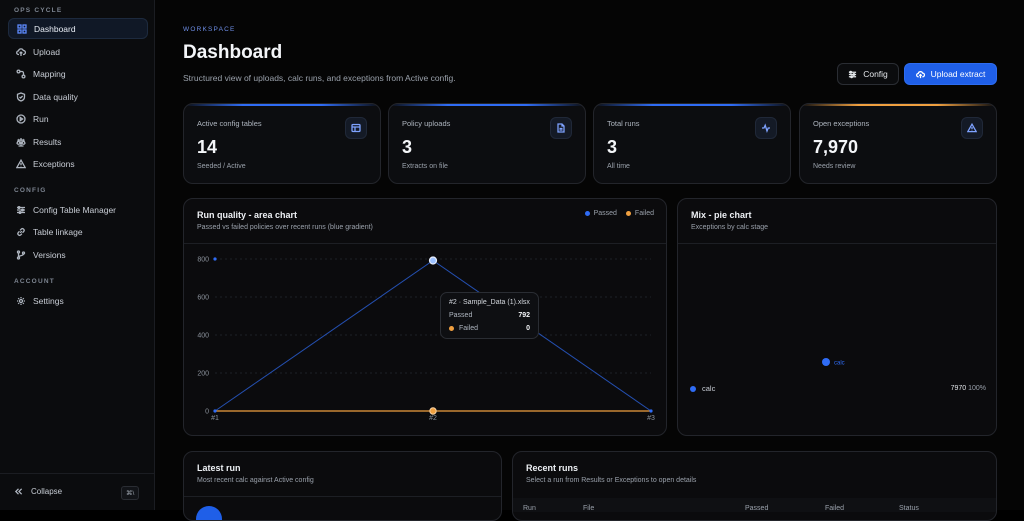  What do you see at coordinates (909, 508) in the screenshot?
I see `column-header-status: Status` at bounding box center [909, 508].